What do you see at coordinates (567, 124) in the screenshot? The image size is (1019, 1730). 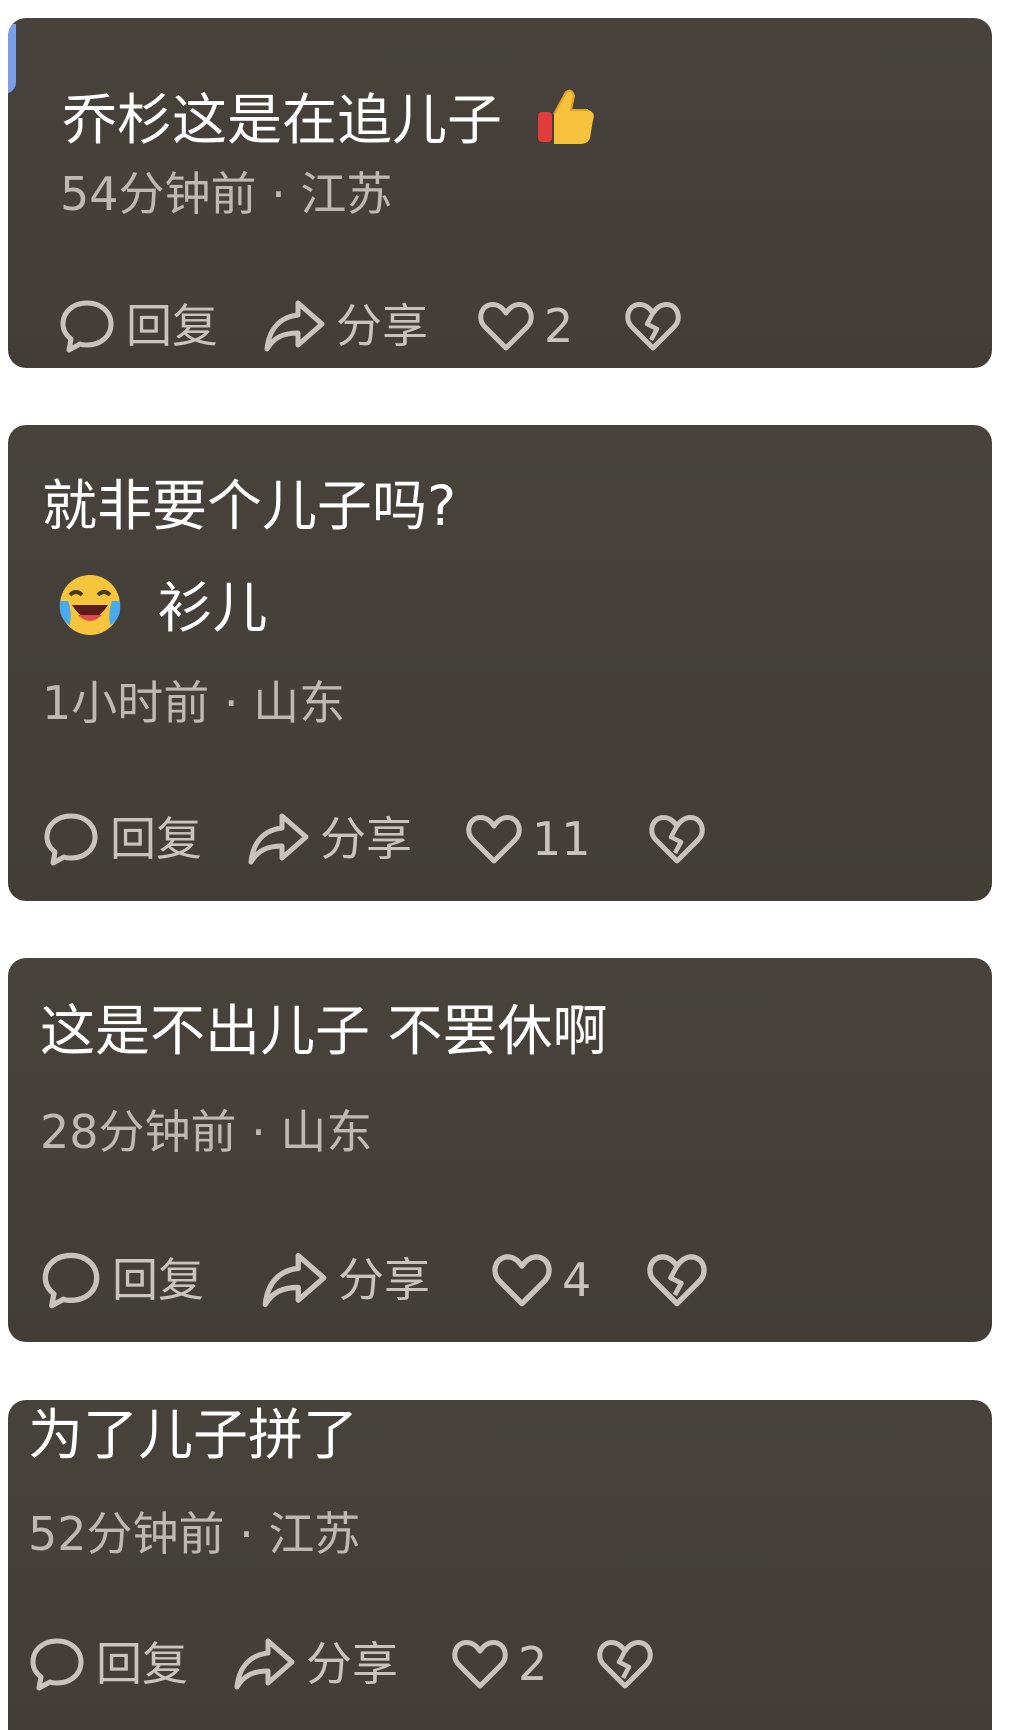 I see `thumbs-up-icon` at bounding box center [567, 124].